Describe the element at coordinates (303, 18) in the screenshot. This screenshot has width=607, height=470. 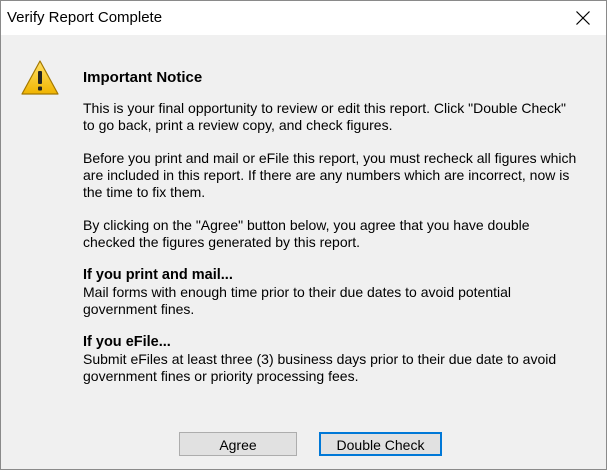
I see `title-bar: Verify Report Complete` at that location.